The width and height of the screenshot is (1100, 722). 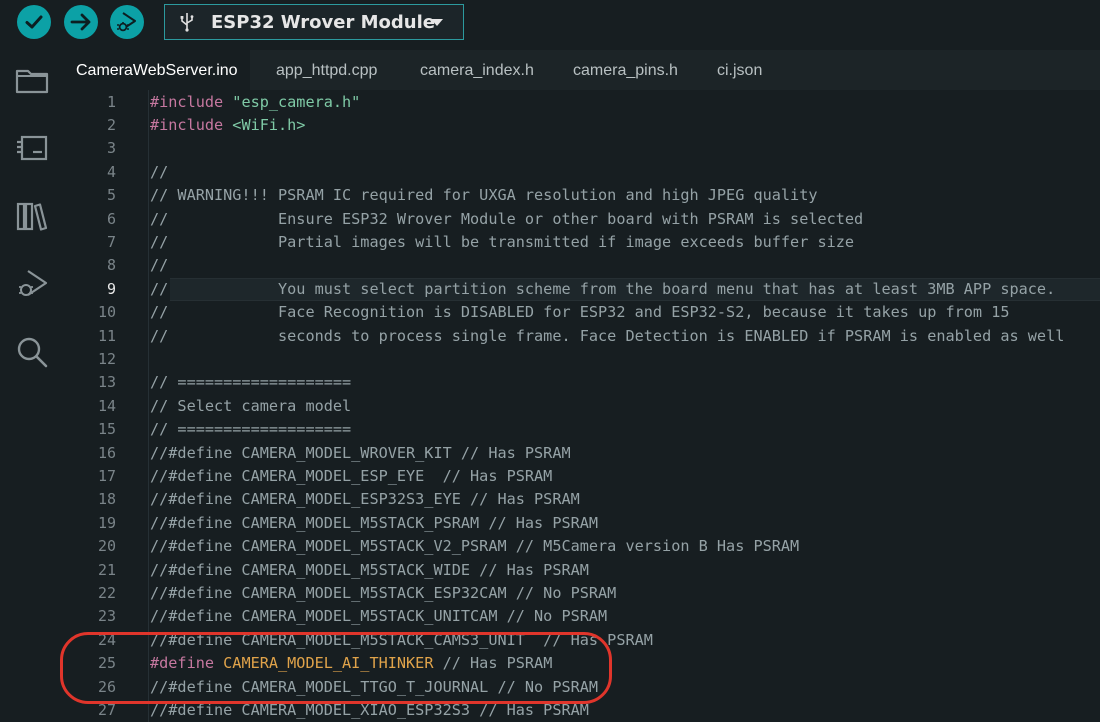 What do you see at coordinates (106, 335) in the screenshot?
I see `line-number: 11` at bounding box center [106, 335].